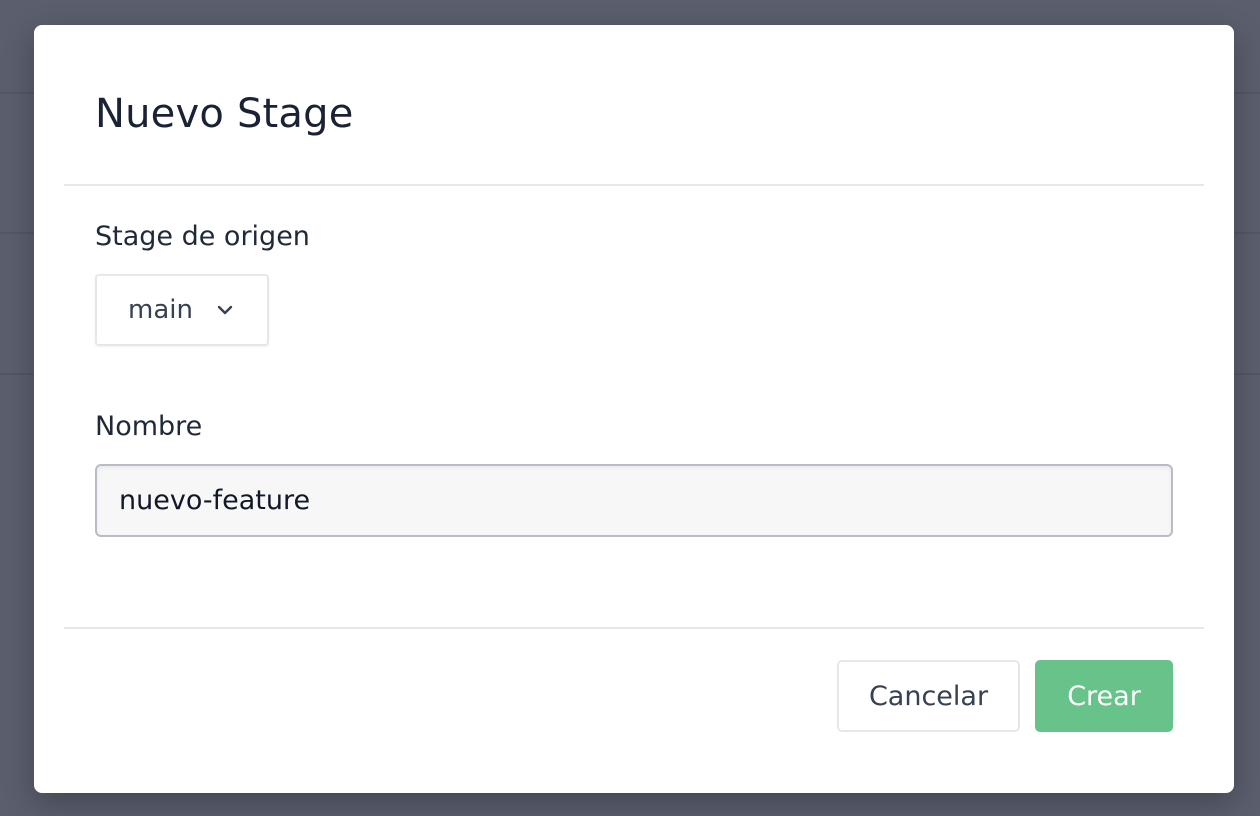 The height and width of the screenshot is (816, 1260). Describe the element at coordinates (1104, 696) in the screenshot. I see `create-button: Crear` at that location.